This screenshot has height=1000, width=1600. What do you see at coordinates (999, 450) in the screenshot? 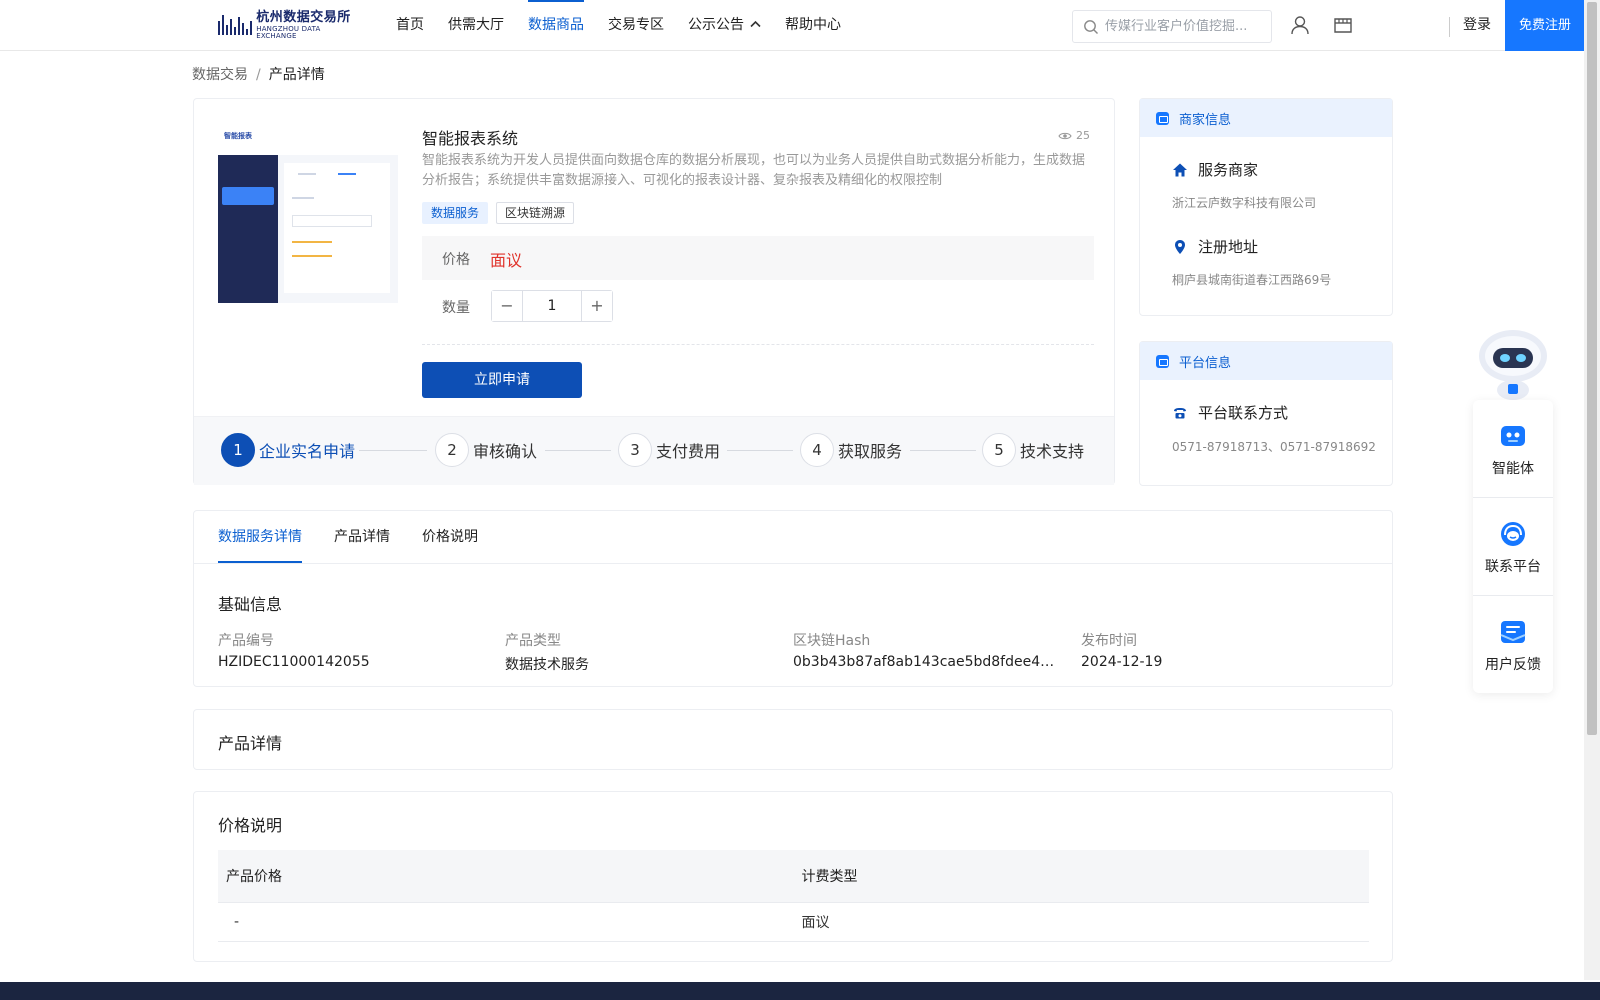
I see `step-number: 5` at bounding box center [999, 450].